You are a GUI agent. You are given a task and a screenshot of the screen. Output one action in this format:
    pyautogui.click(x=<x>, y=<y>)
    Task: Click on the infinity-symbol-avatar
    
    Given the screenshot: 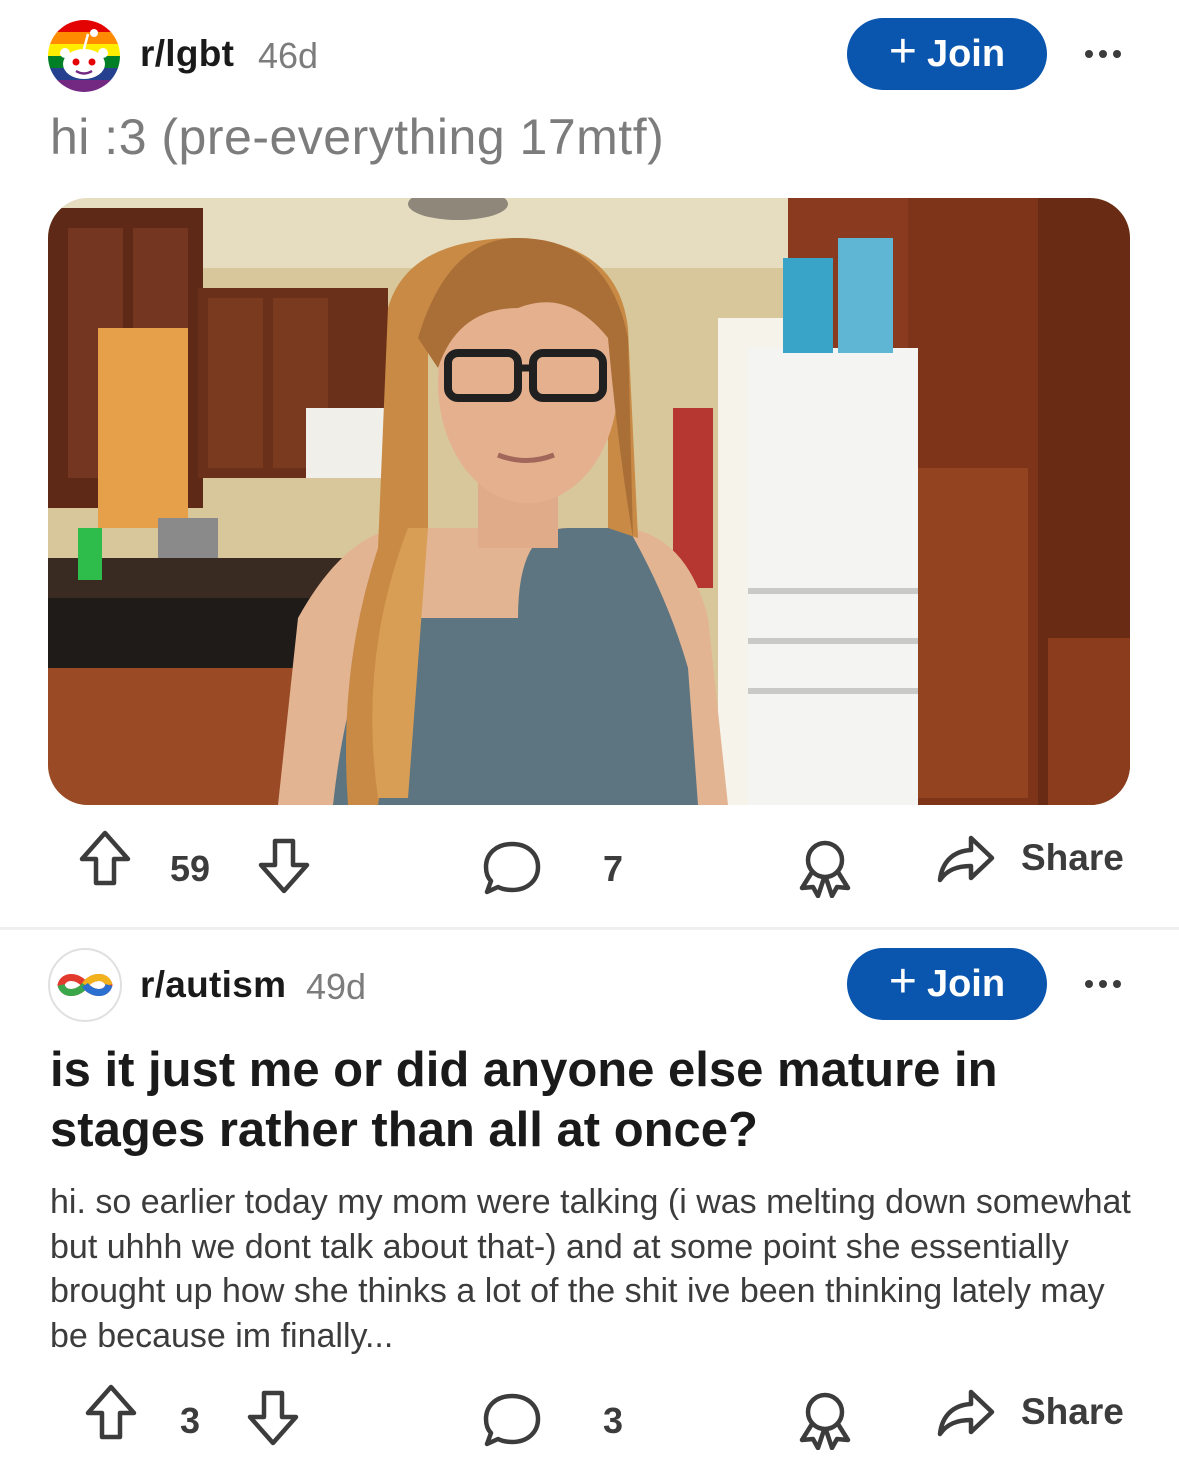 What is the action you would take?
    pyautogui.click(x=85, y=985)
    